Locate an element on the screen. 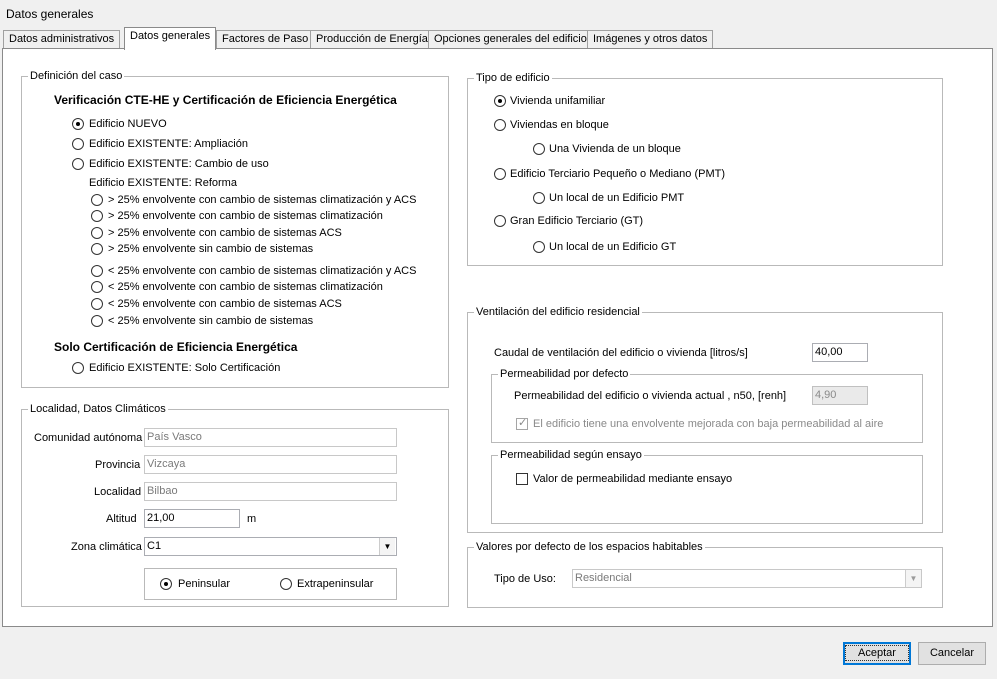 The width and height of the screenshot is (997, 679). tipo-edificio-legend: Tipo de edificio is located at coordinates (513, 78).